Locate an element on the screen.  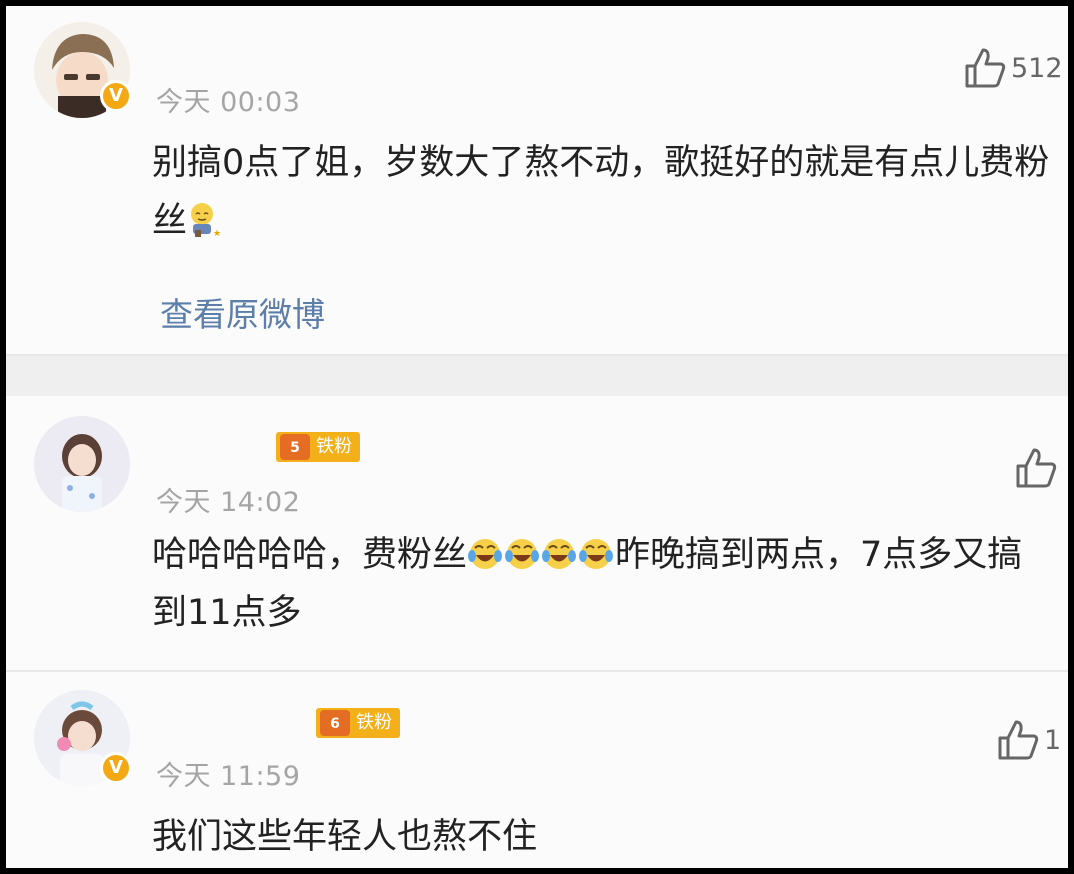
fan-level-icon: 5 is located at coordinates (295, 447).